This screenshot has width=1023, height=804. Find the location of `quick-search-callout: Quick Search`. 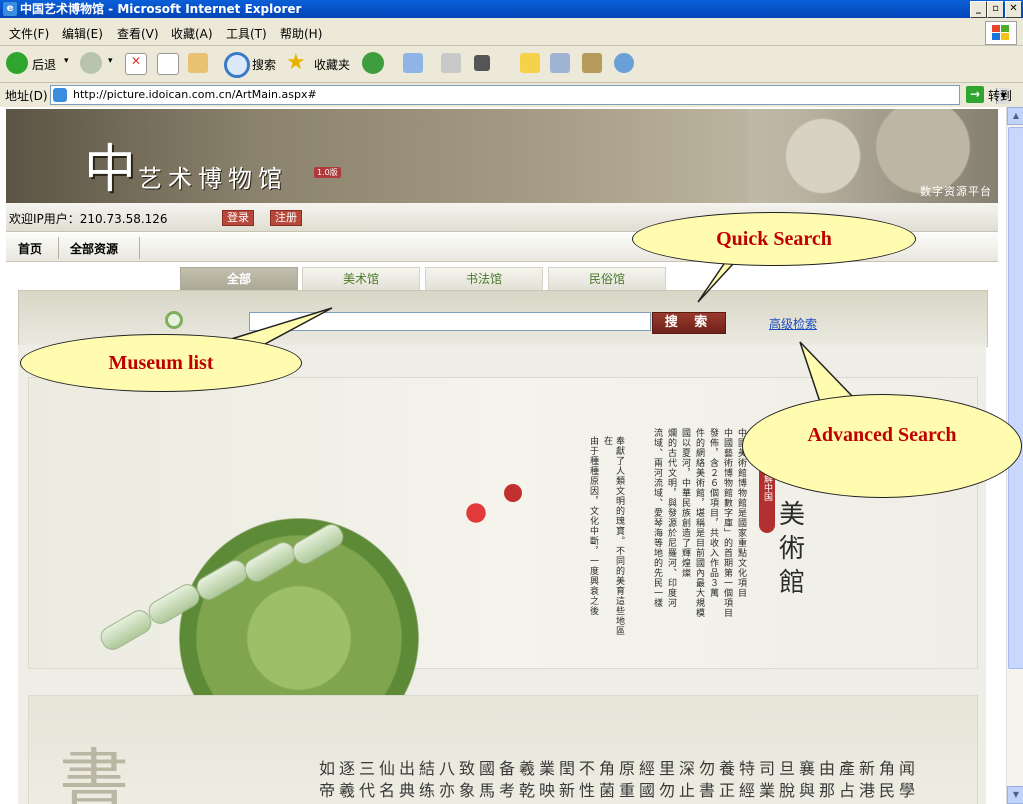

quick-search-callout: Quick Search is located at coordinates (774, 239).